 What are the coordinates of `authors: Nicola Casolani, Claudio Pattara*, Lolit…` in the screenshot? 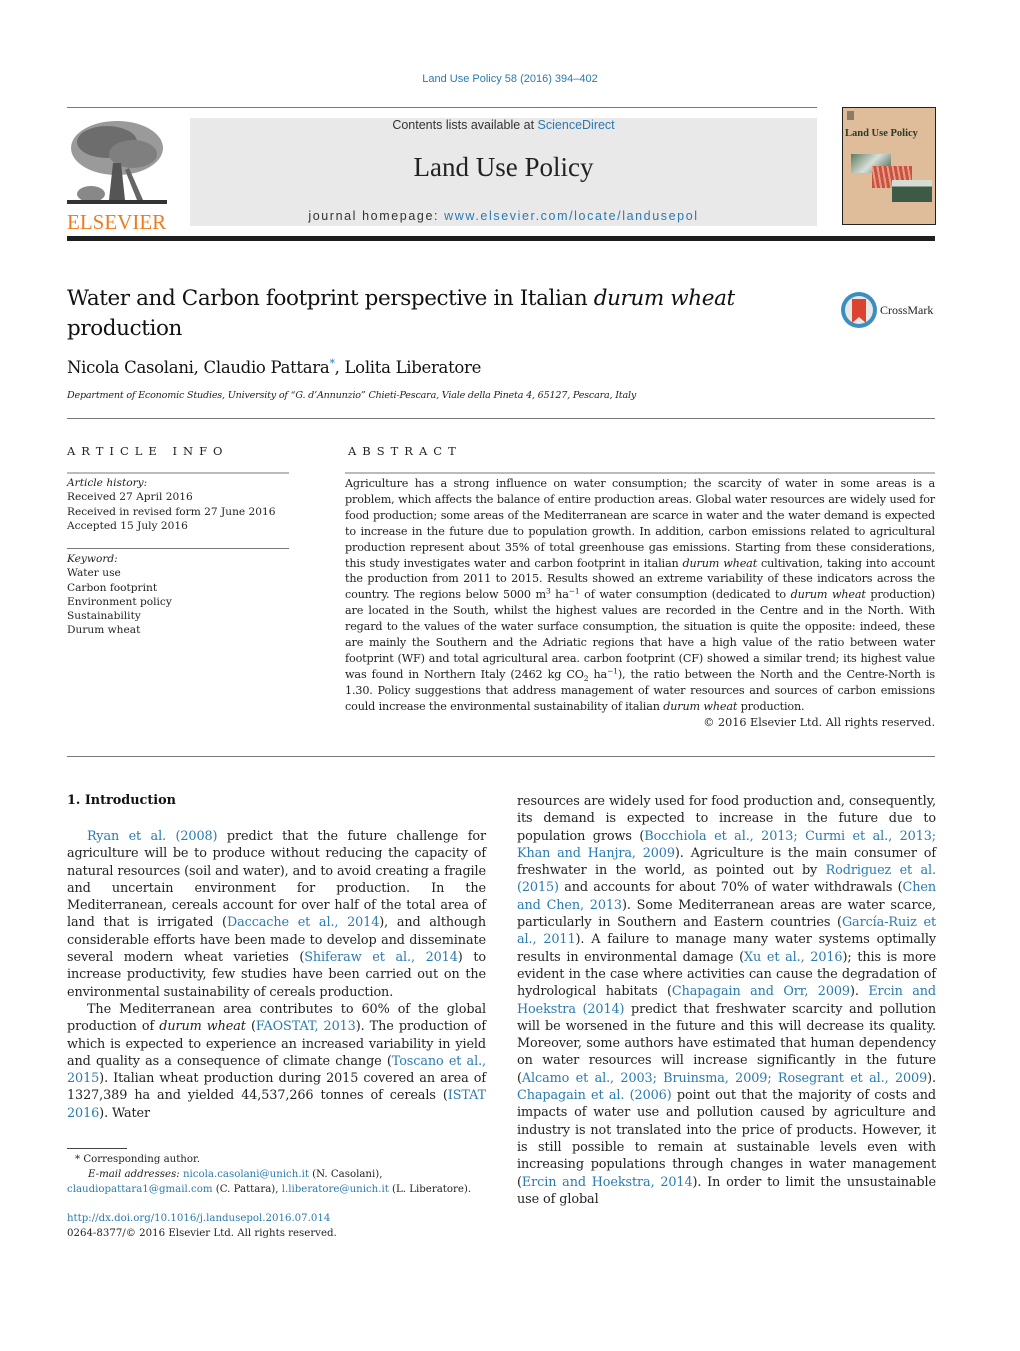 It's located at (274, 367).